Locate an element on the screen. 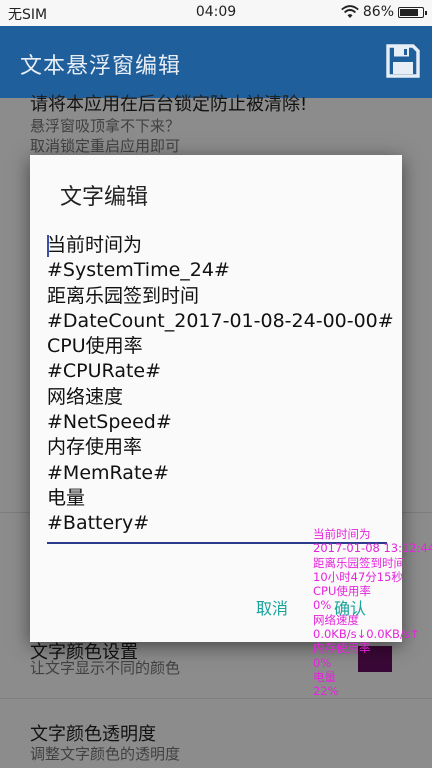  editor-line: #CPURate# is located at coordinates (104, 371).